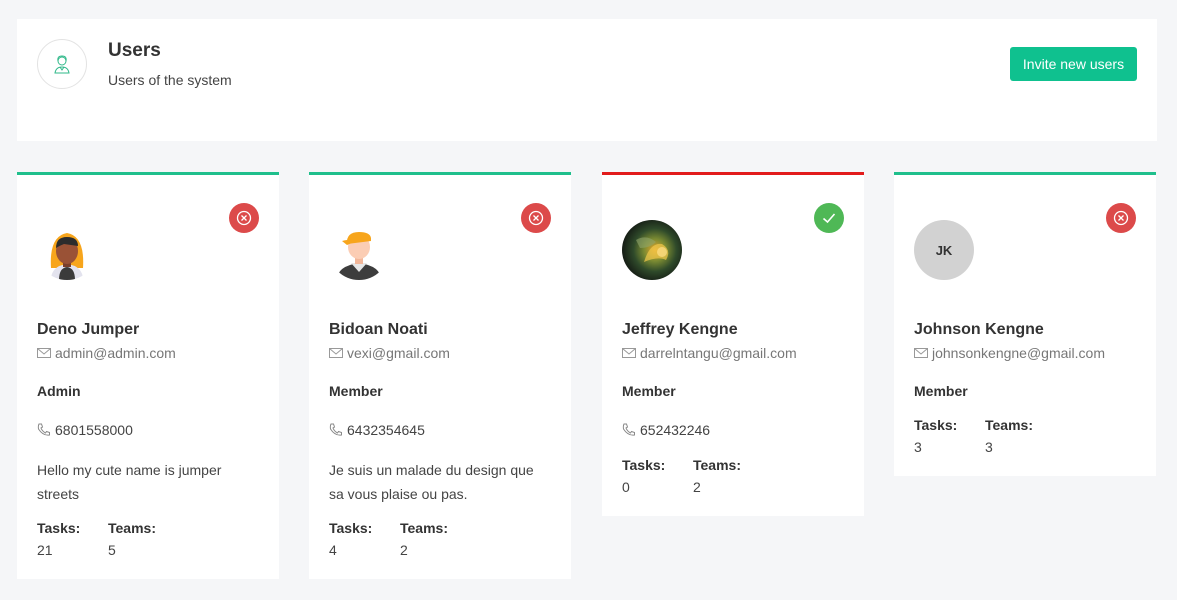 The width and height of the screenshot is (1177, 600). What do you see at coordinates (148, 430) in the screenshot?
I see `user-phone: 6801558000` at bounding box center [148, 430].